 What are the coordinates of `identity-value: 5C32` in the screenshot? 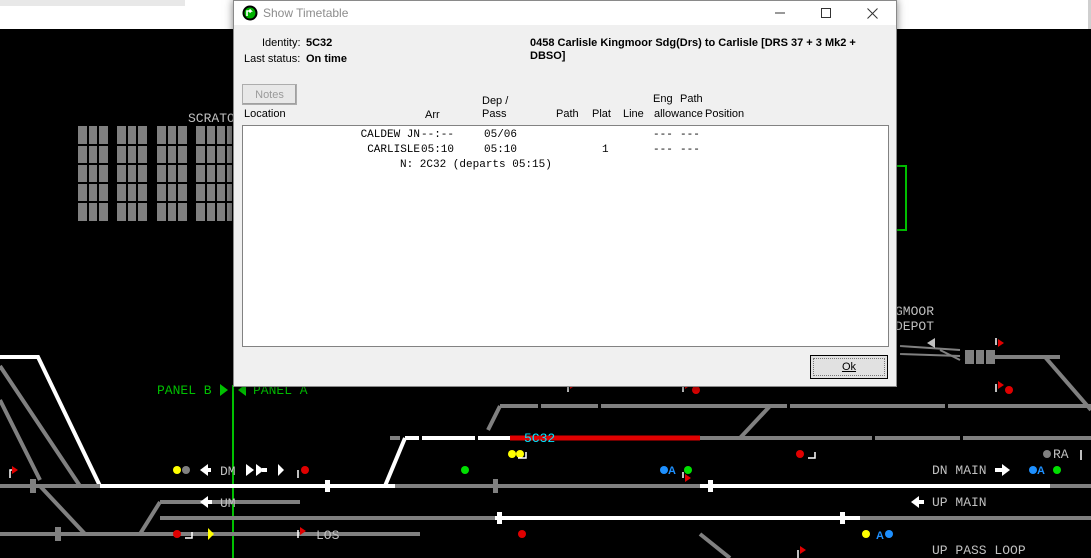 It's located at (319, 43).